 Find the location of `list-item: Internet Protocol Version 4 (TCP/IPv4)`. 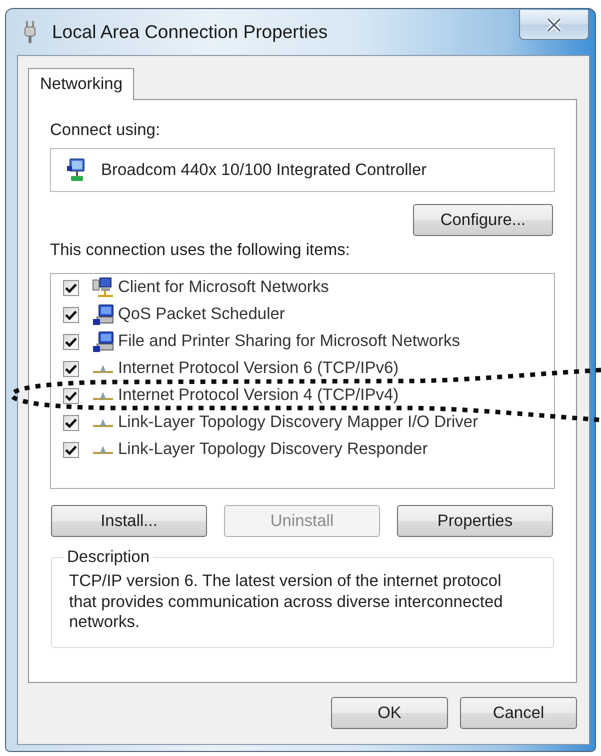

list-item: Internet Protocol Version 4 (TCP/IPv4) is located at coordinates (258, 395).